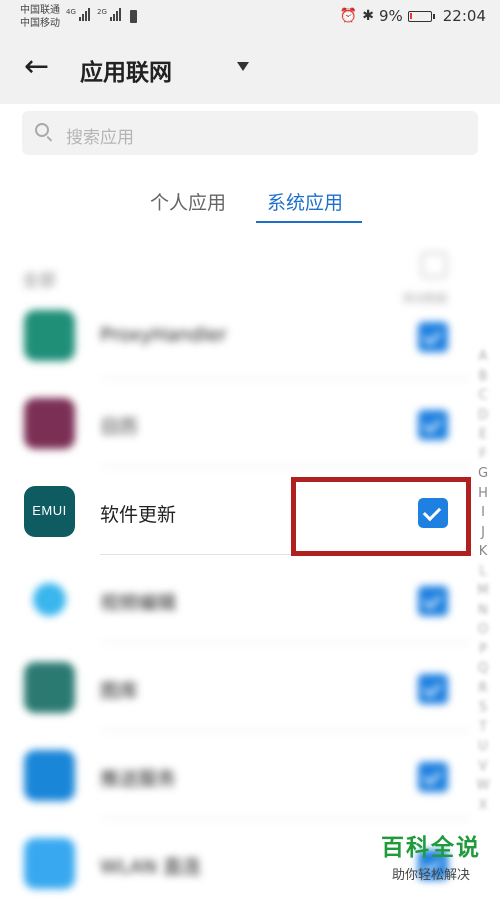 The height and width of the screenshot is (907, 500). Describe the element at coordinates (250, 17) in the screenshot. I see `status-bar: 中国联通 中国移动 4G 2G ⏰ ✱ 9% 22:04` at that location.